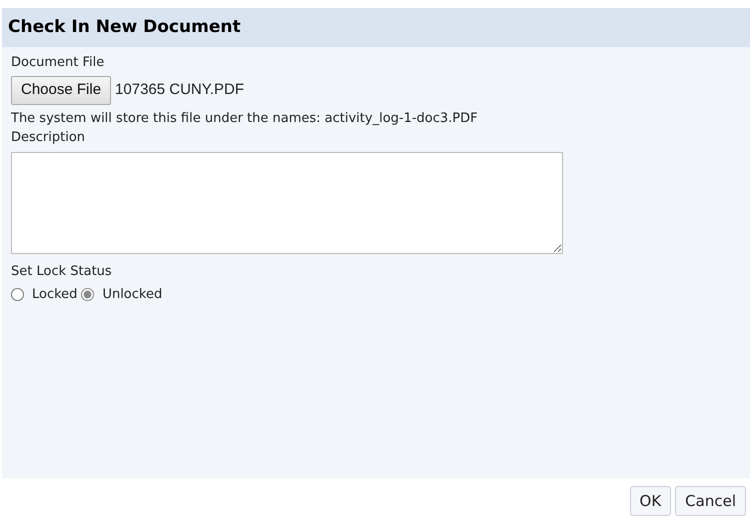  What do you see at coordinates (55, 295) in the screenshot?
I see `radio-label: Locked` at bounding box center [55, 295].